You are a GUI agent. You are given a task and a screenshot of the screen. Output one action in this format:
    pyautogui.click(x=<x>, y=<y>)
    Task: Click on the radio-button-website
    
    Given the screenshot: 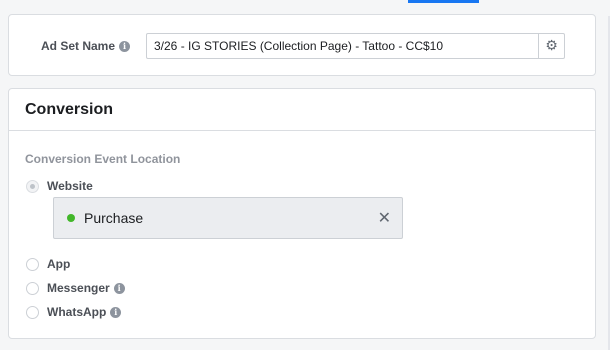 What is the action you would take?
    pyautogui.click(x=32, y=186)
    